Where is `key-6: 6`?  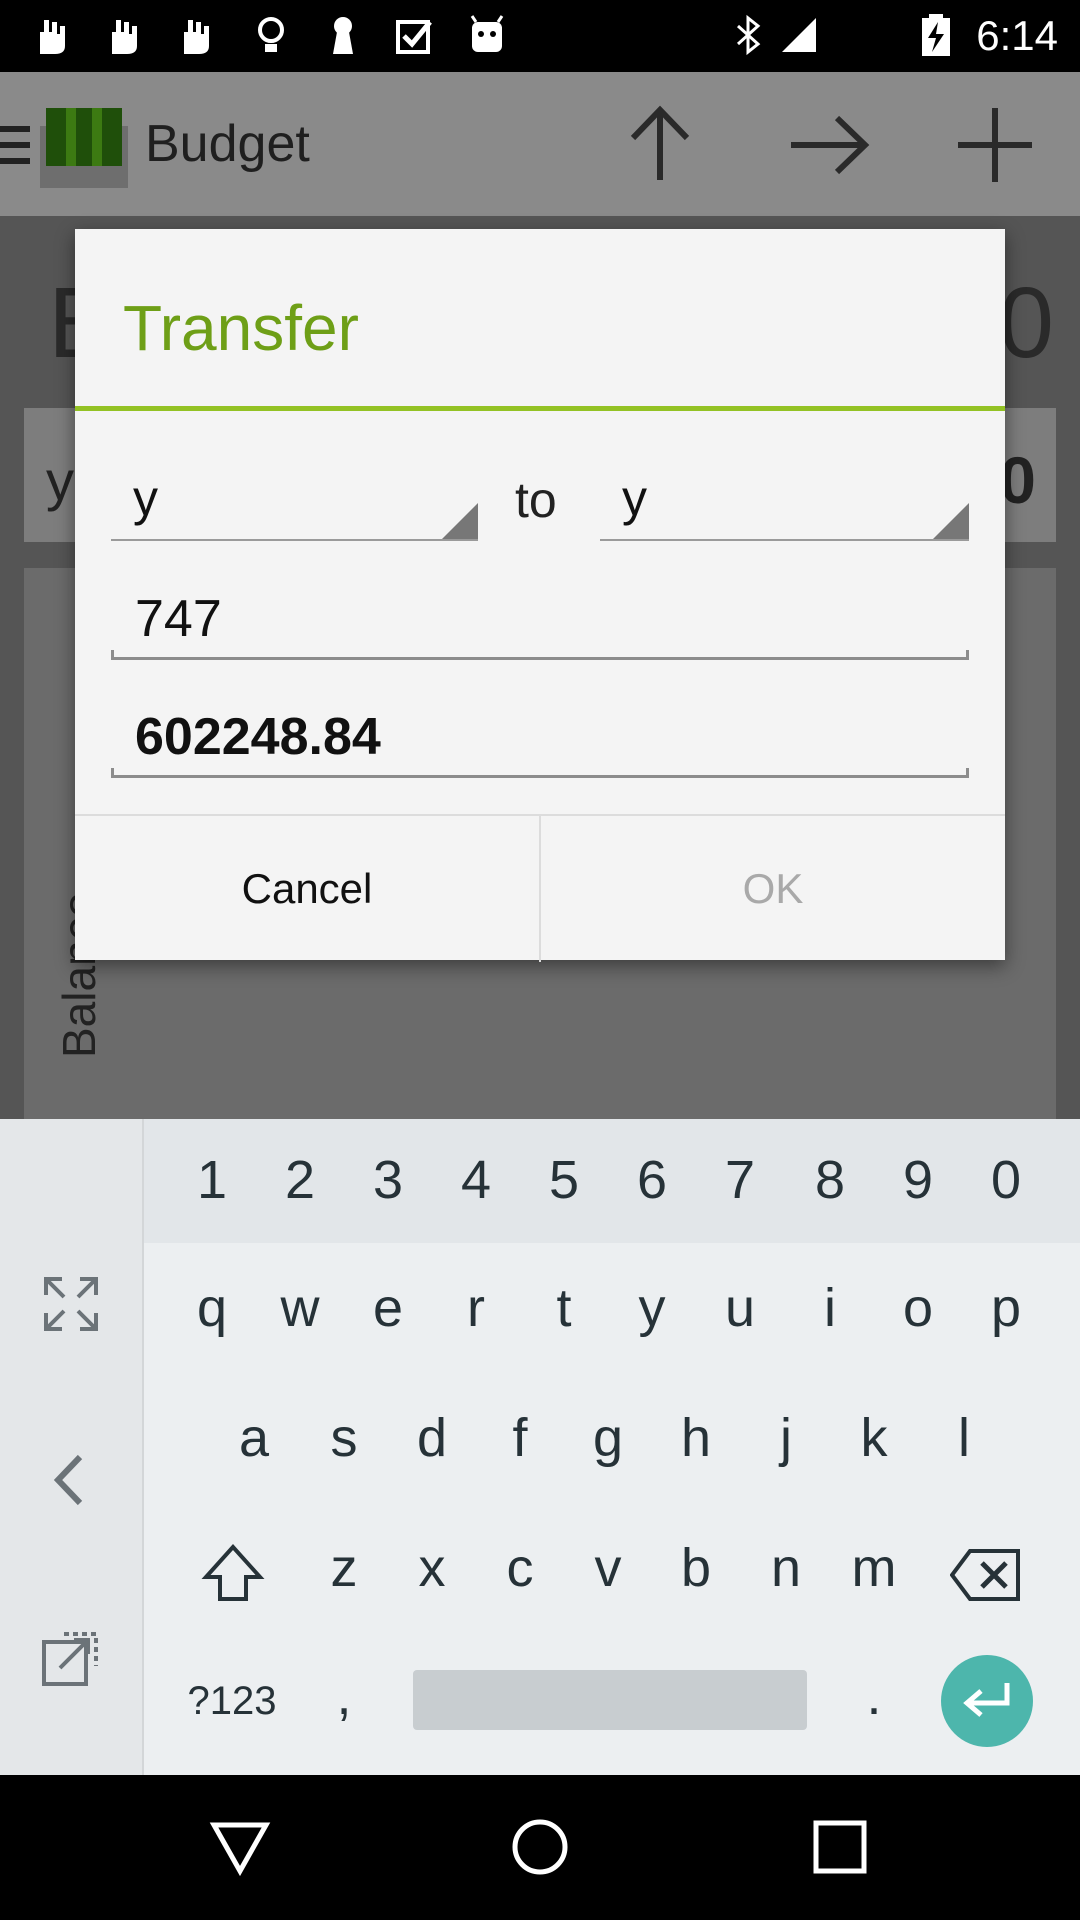
key-6: 6 is located at coordinates (652, 1180).